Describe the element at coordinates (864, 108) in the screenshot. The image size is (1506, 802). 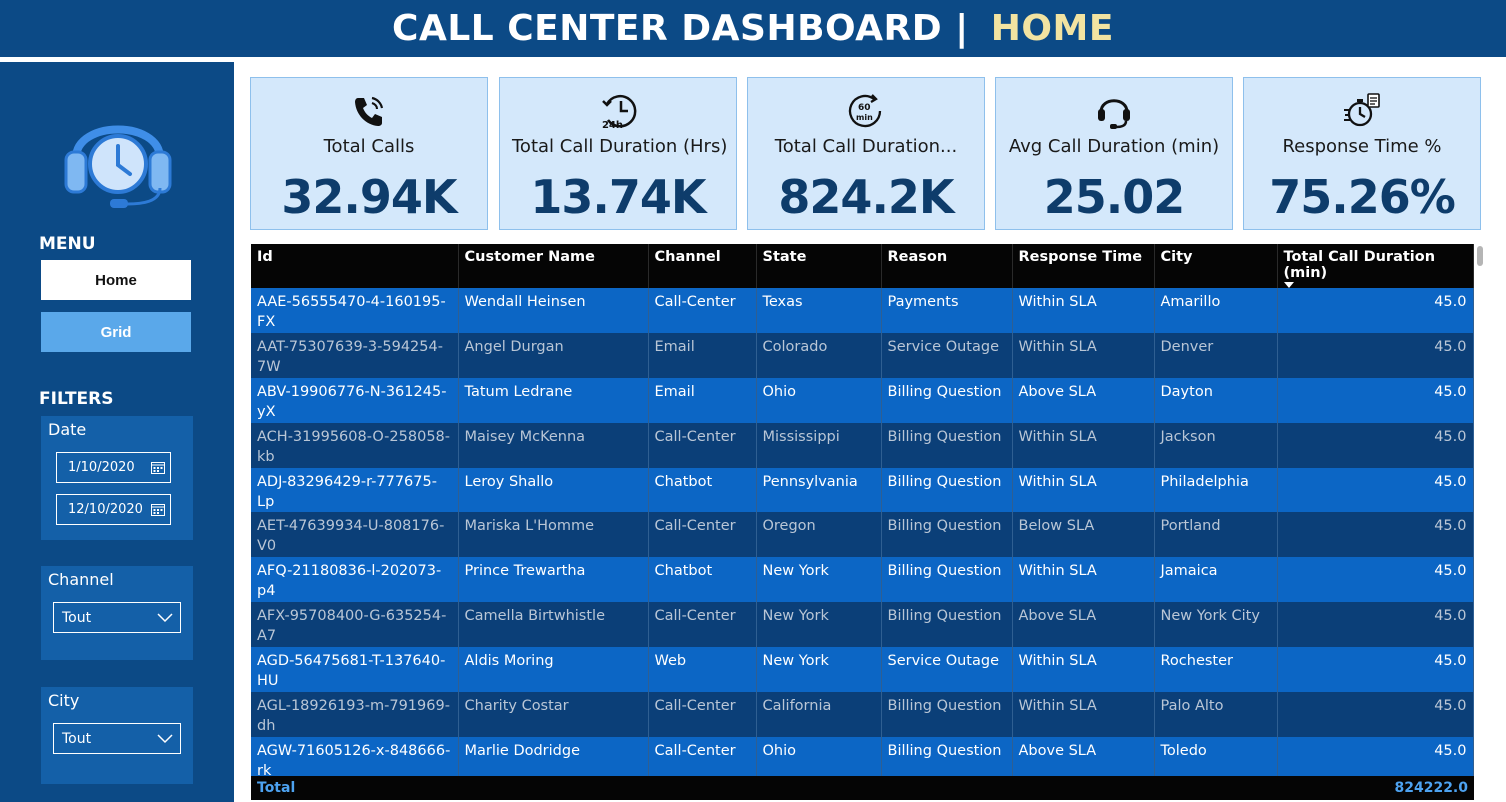
I see `svg-text: 60` at that location.